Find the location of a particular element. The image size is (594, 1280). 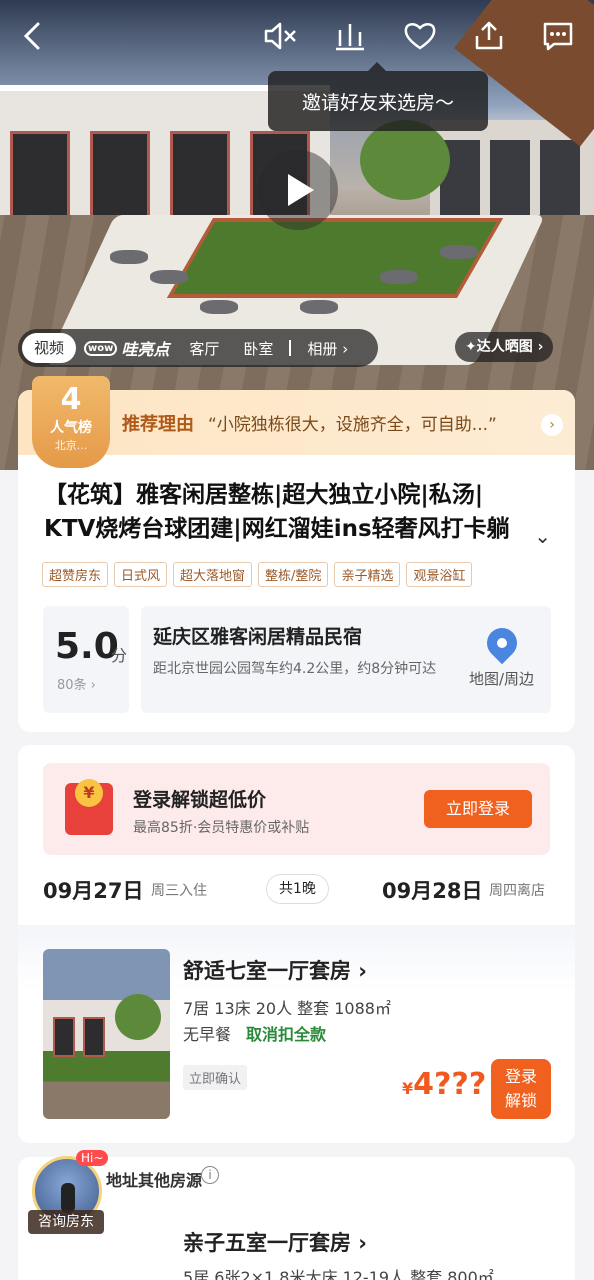

checkout-date: 09月28日 is located at coordinates (432, 890).